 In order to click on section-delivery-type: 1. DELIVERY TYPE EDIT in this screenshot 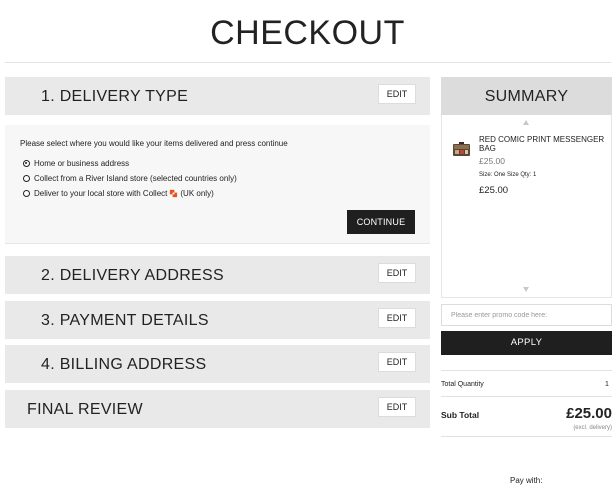, I will do `click(217, 96)`.